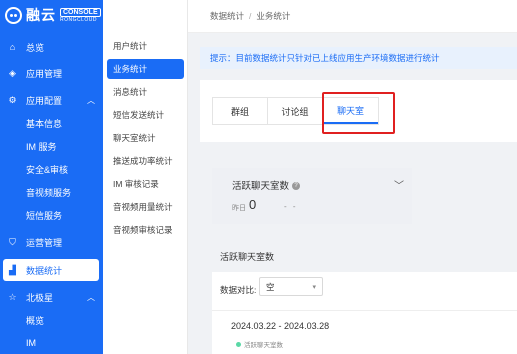  What do you see at coordinates (35, 320) in the screenshot?
I see `sidebar-item-label: 概览` at bounding box center [35, 320].